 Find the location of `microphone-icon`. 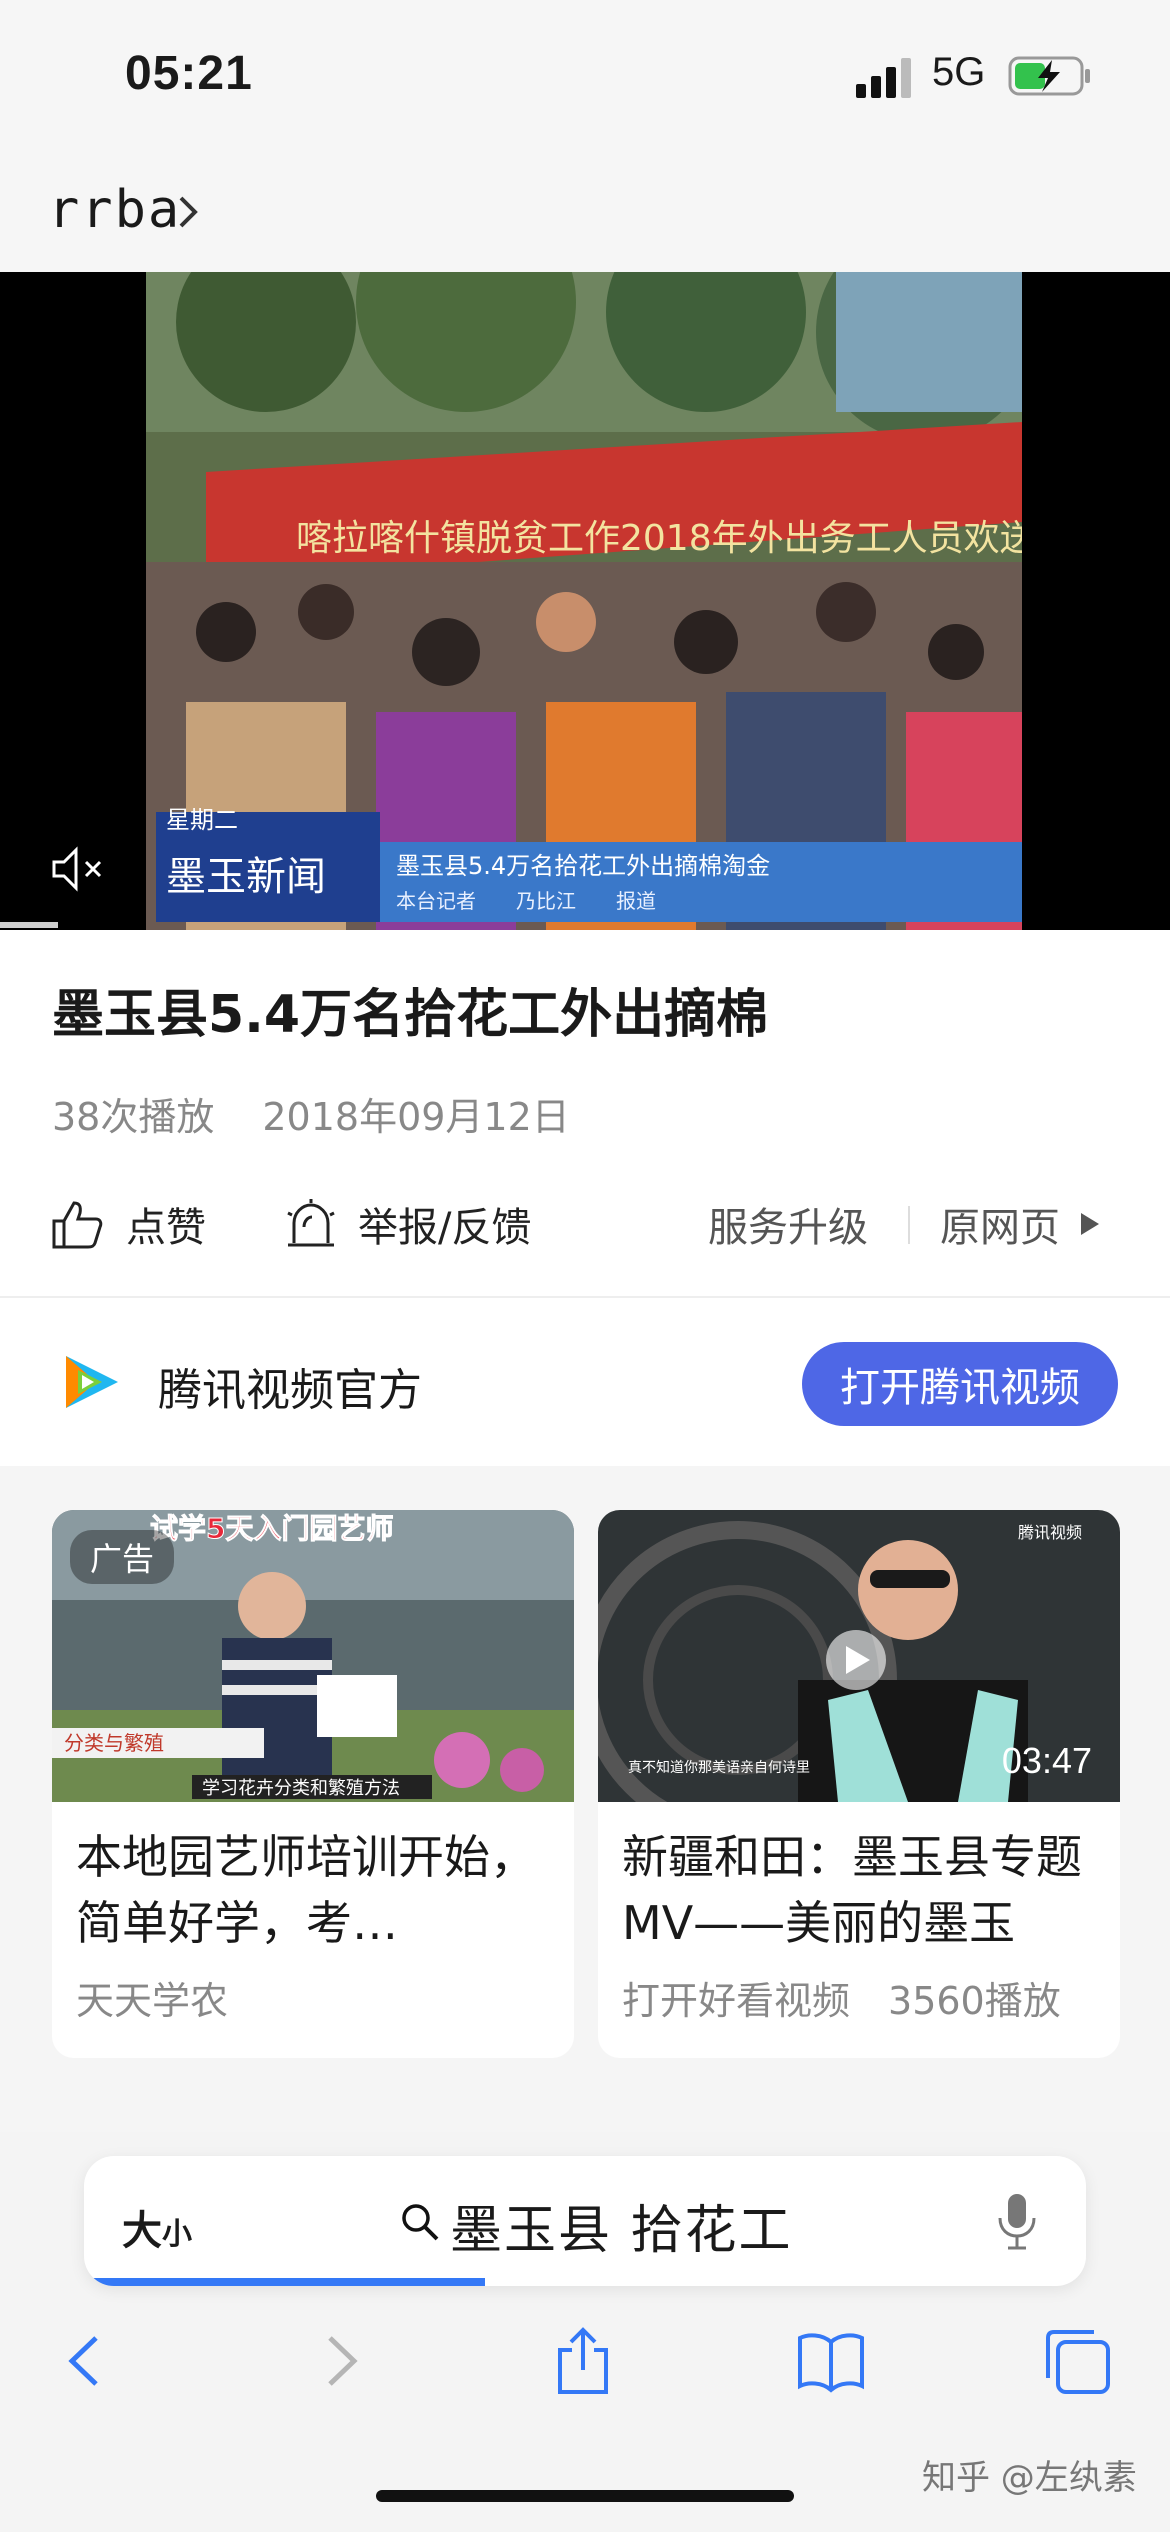

microphone-icon is located at coordinates (1017, 2222).